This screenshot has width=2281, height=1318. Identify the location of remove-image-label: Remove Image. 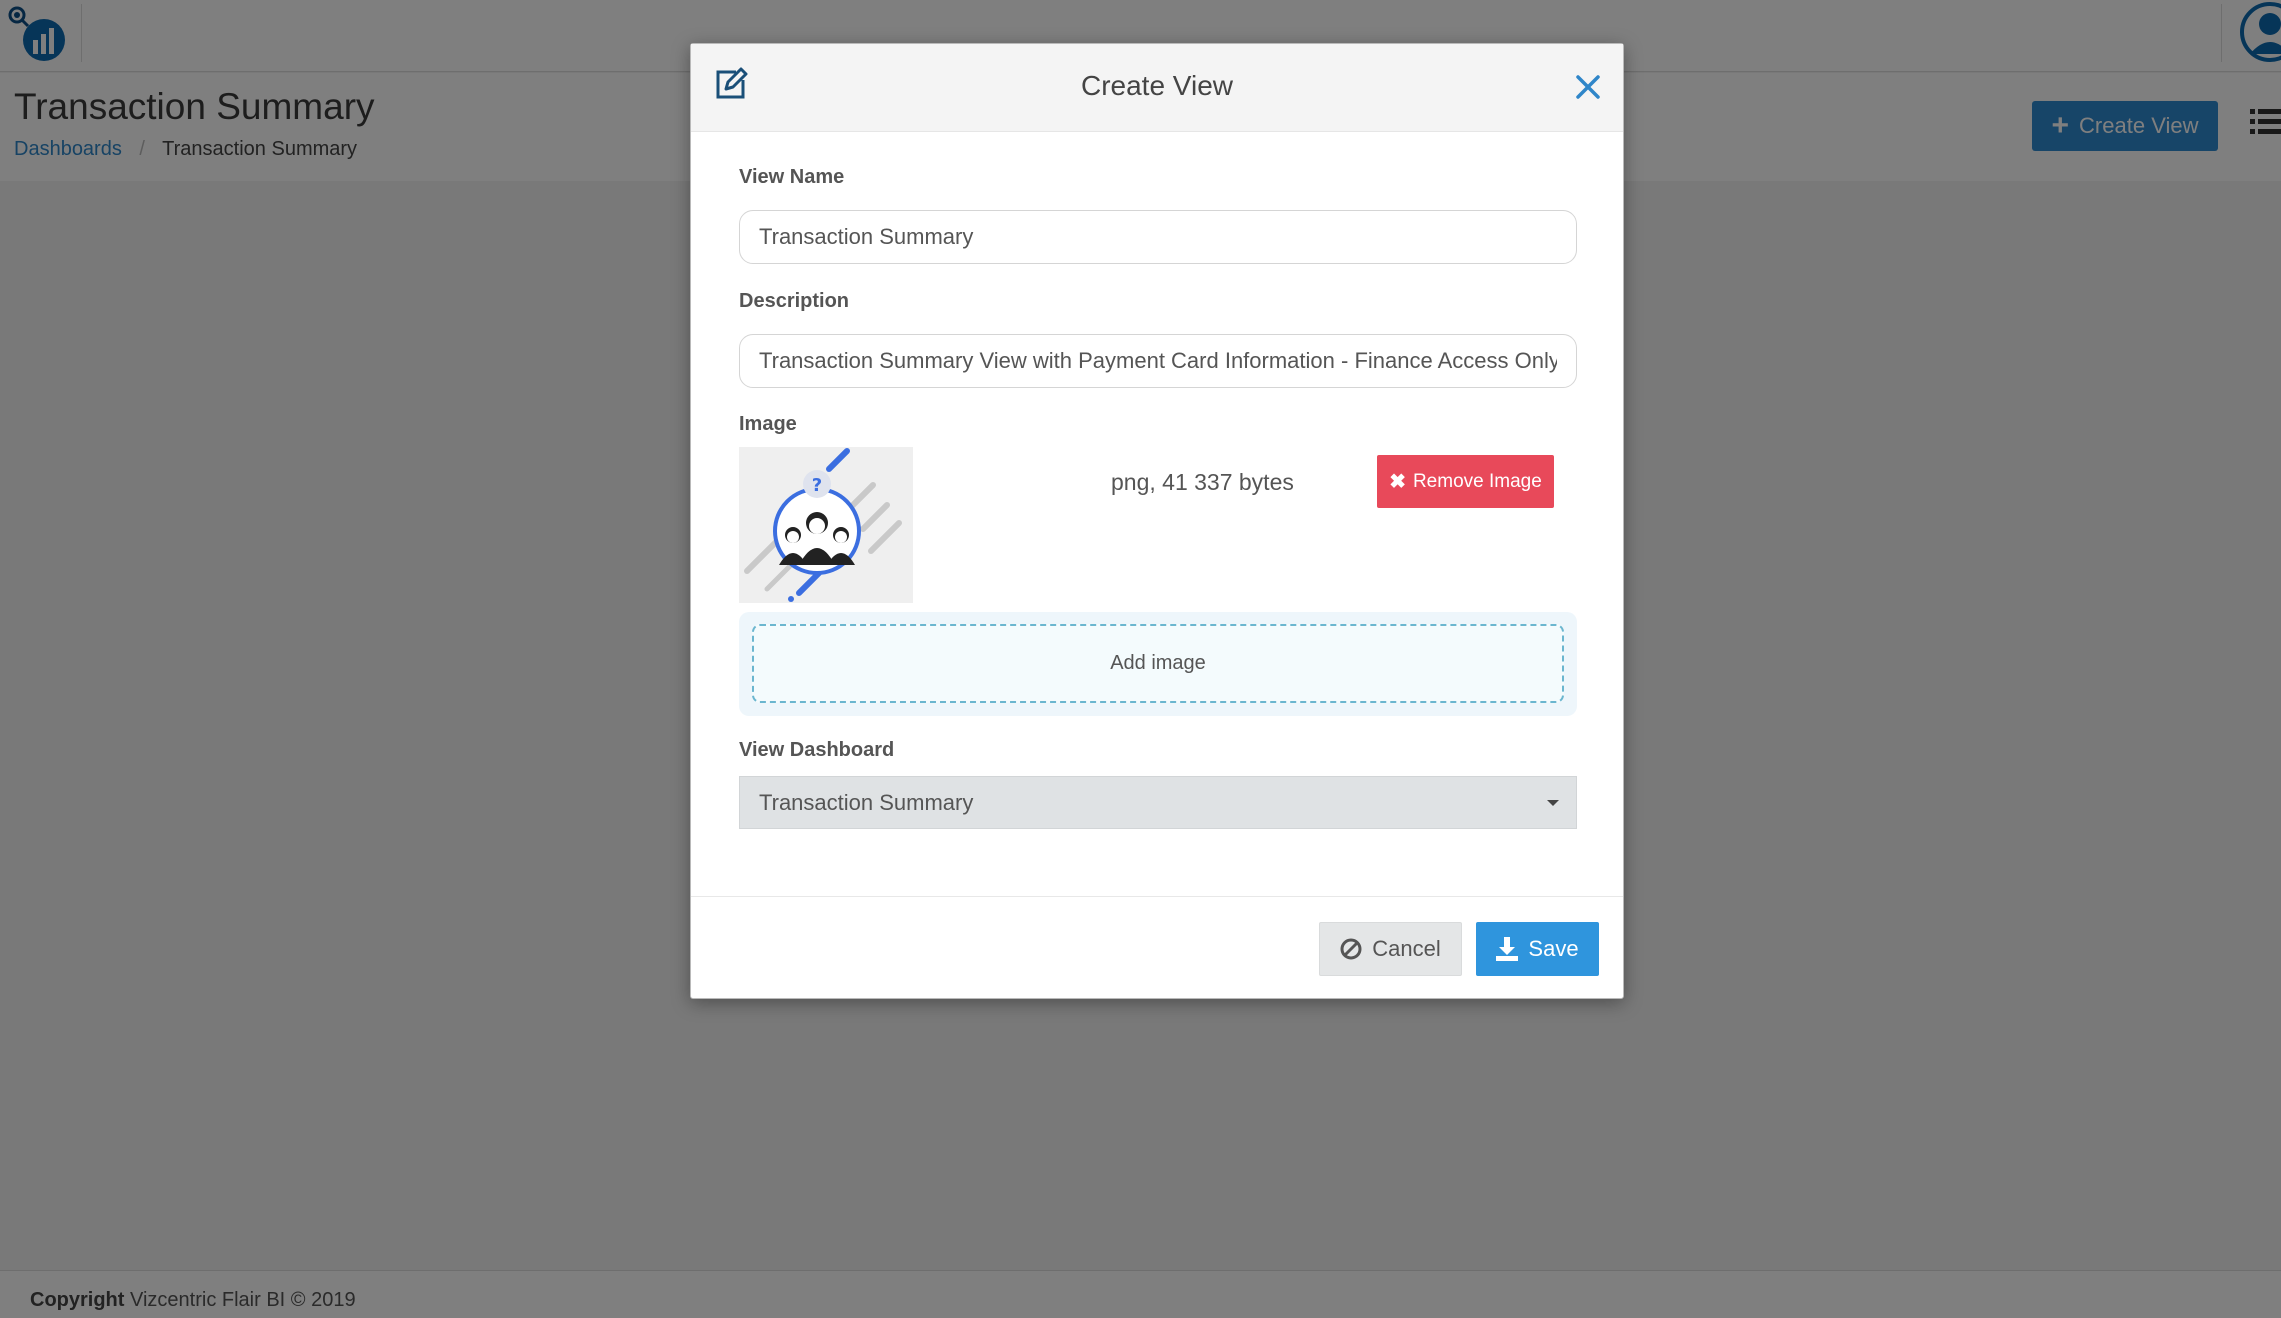
(1477, 481).